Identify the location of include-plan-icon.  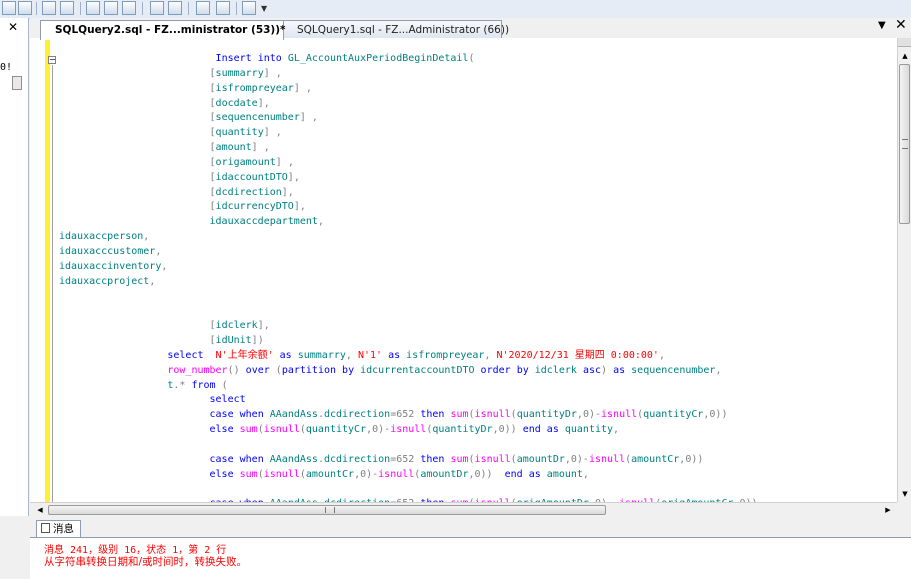
(67, 8).